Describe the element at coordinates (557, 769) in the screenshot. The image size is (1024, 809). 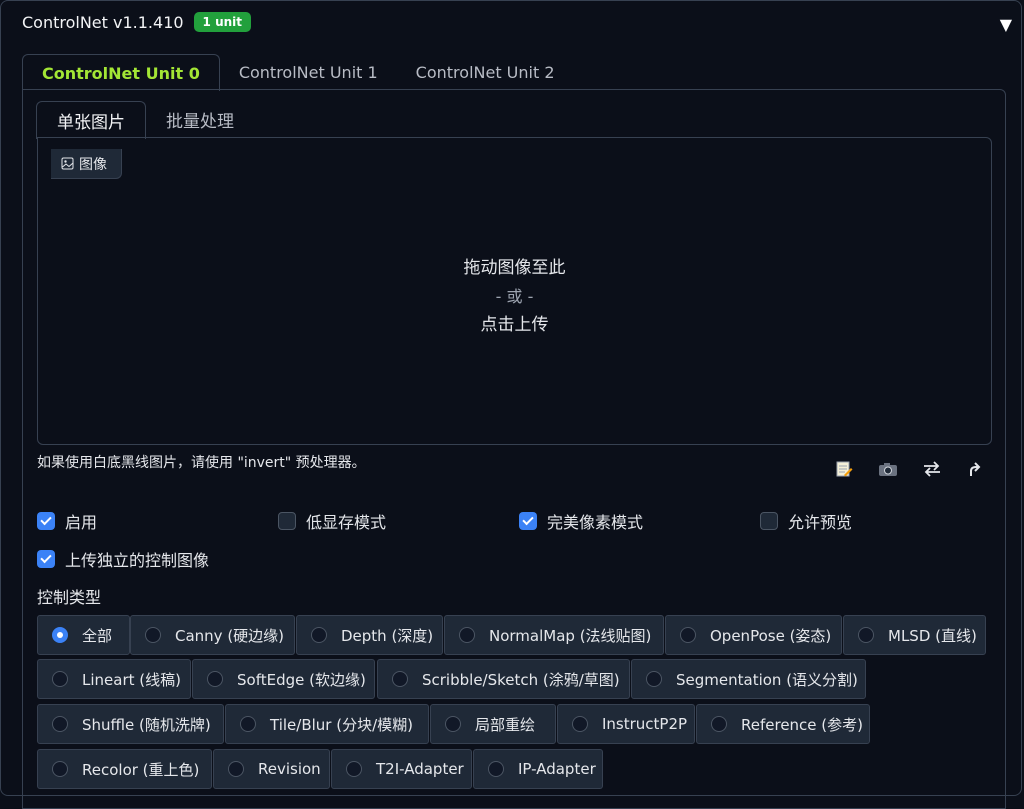
I see `option-label: IP-Adapter` at that location.